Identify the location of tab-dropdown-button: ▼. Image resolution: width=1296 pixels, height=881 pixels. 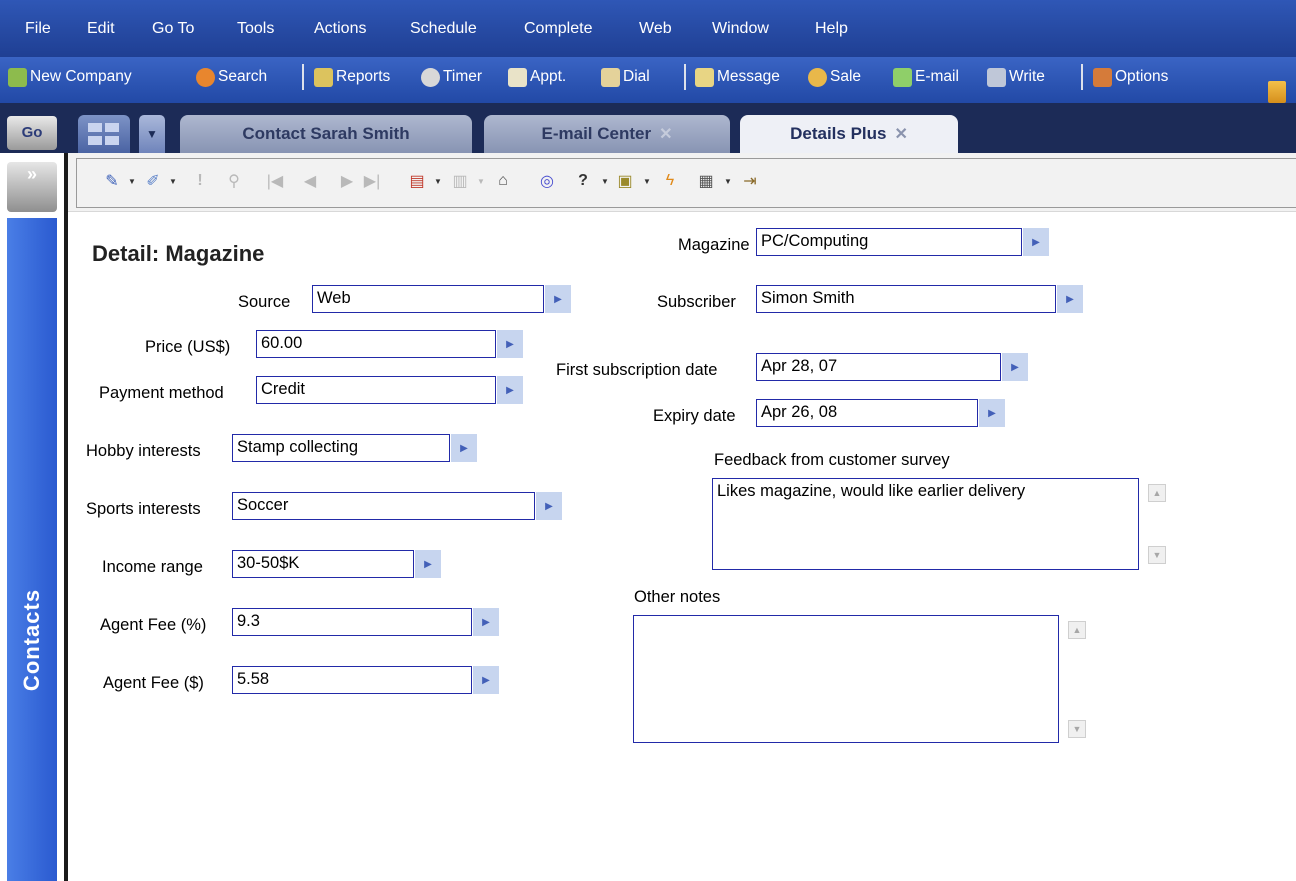
(152, 134).